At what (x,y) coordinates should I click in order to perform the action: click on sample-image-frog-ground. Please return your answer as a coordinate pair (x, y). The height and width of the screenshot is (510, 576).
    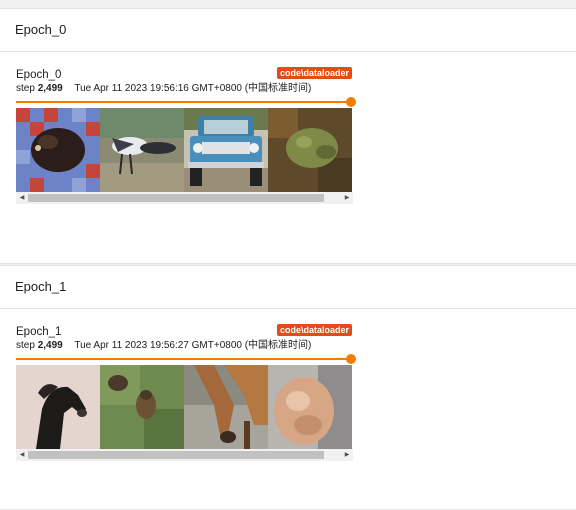
    Looking at the image, I should click on (310, 150).